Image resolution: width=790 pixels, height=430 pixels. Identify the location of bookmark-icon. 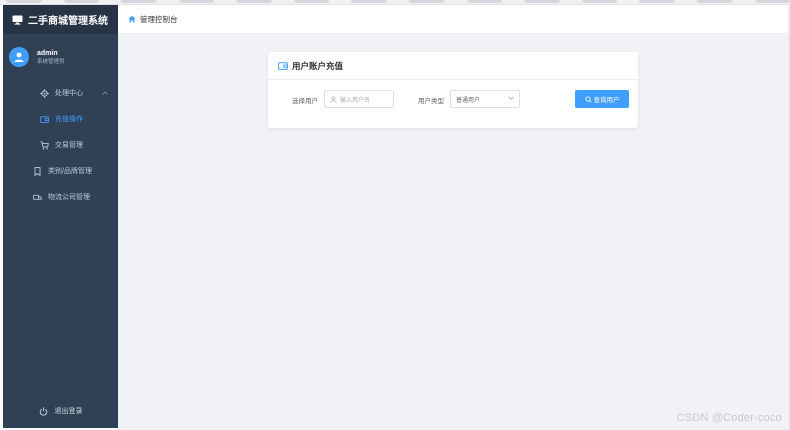
(37, 171).